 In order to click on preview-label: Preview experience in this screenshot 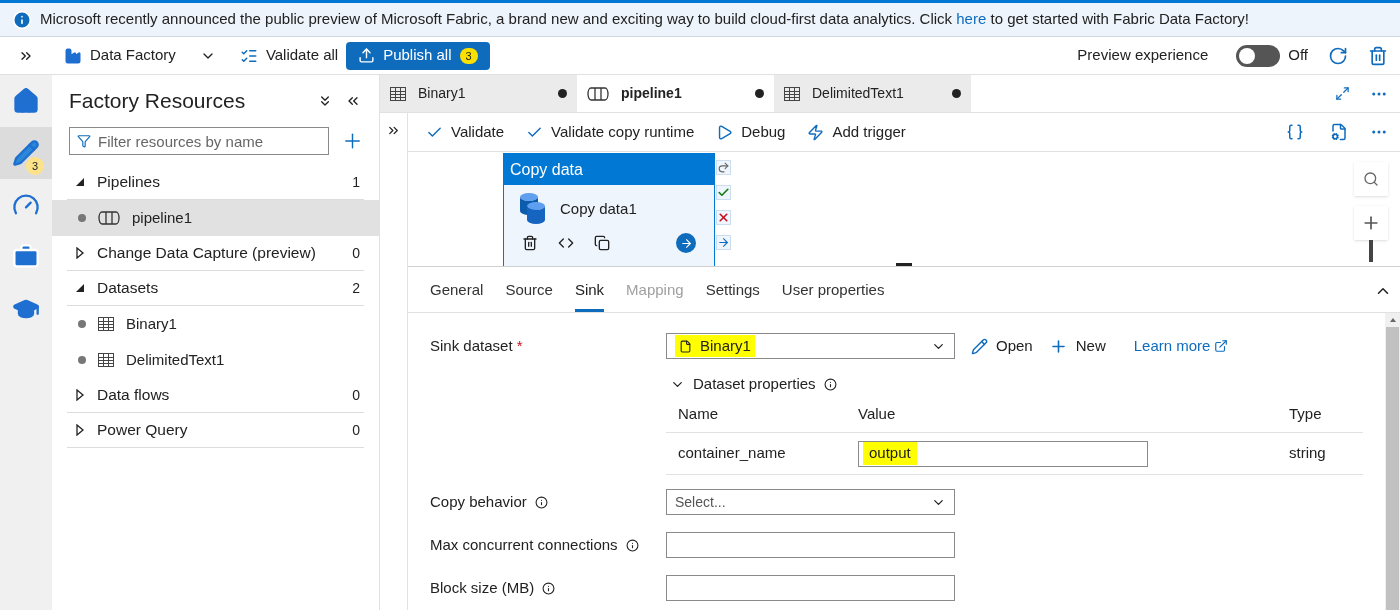, I will do `click(1143, 55)`.